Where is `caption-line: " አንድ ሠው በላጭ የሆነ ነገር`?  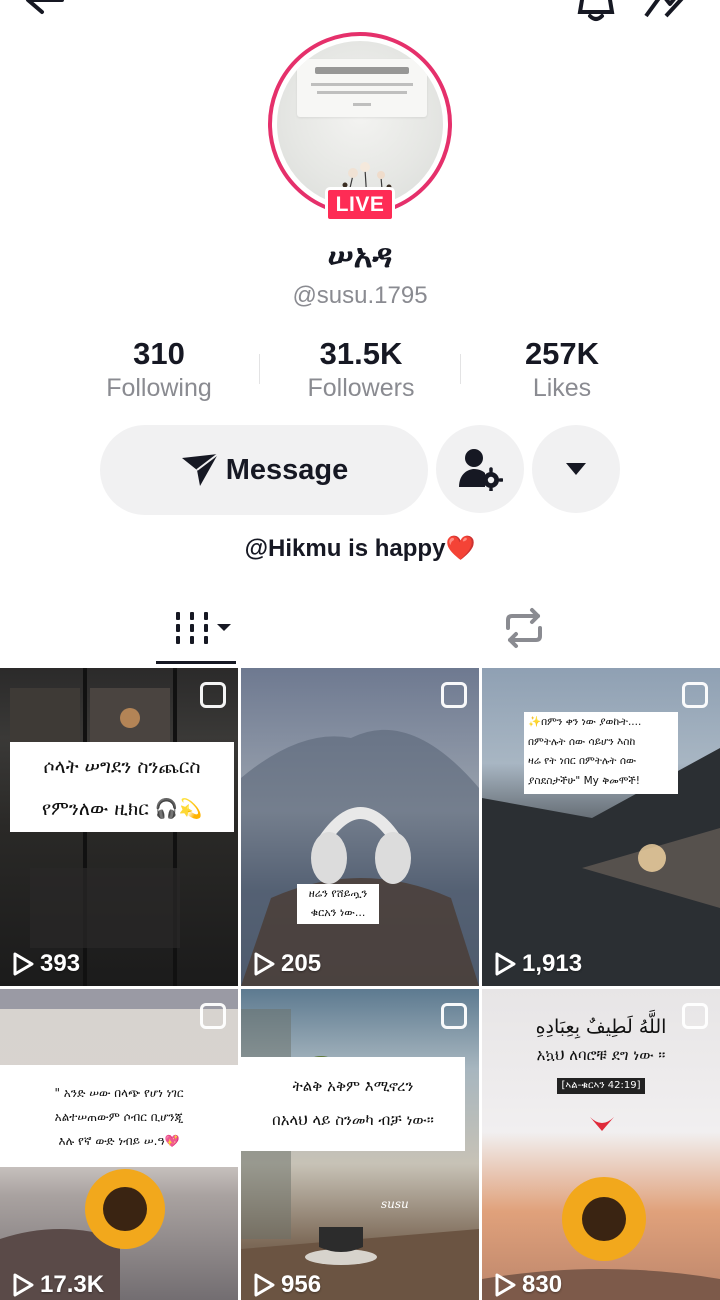
caption-line: " አንድ ሠው በላጭ የሆነ ነገር is located at coordinates (119, 1093).